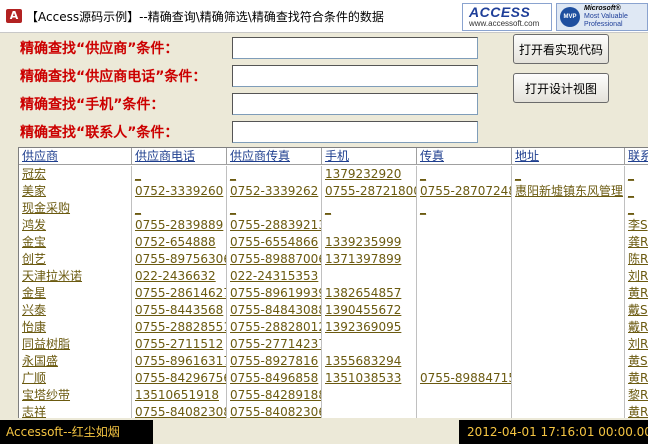 Image resolution: width=648 pixels, height=444 pixels. What do you see at coordinates (75, 327) in the screenshot?
I see `cell-supplier: 怡康` at bounding box center [75, 327].